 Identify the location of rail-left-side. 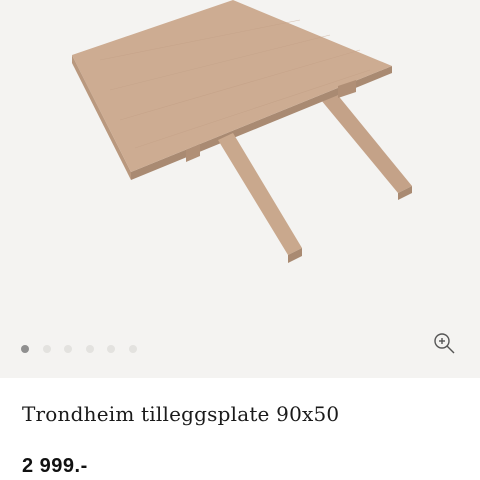
(260, 194).